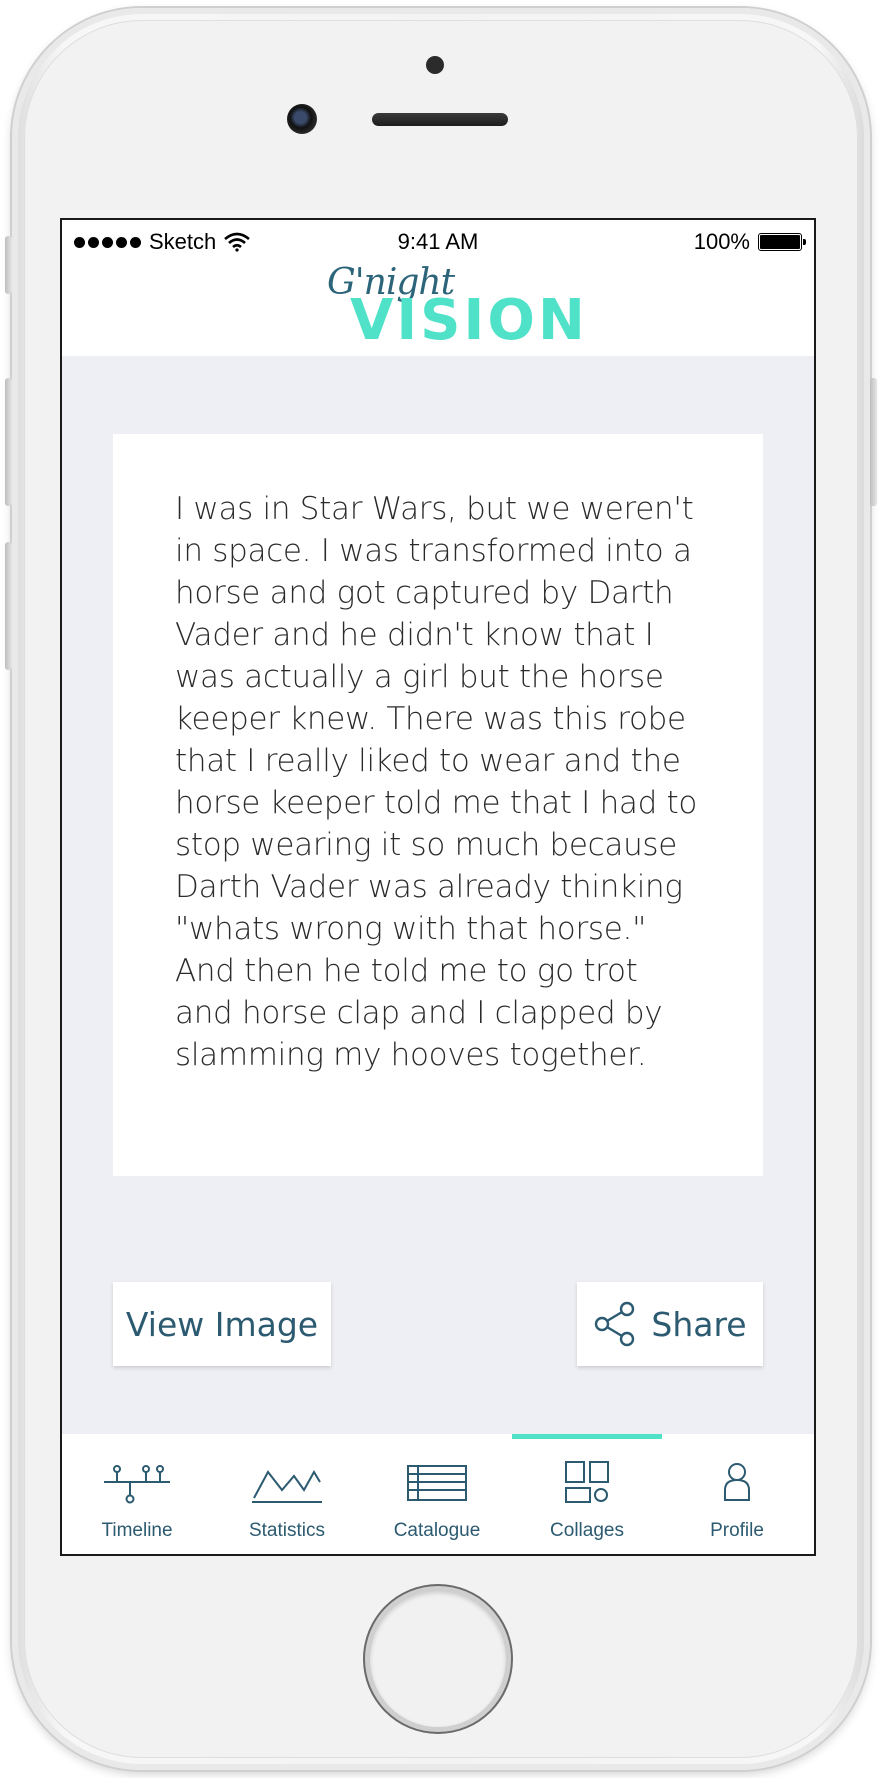  What do you see at coordinates (721, 241) in the screenshot?
I see `battery-percent: 100%` at bounding box center [721, 241].